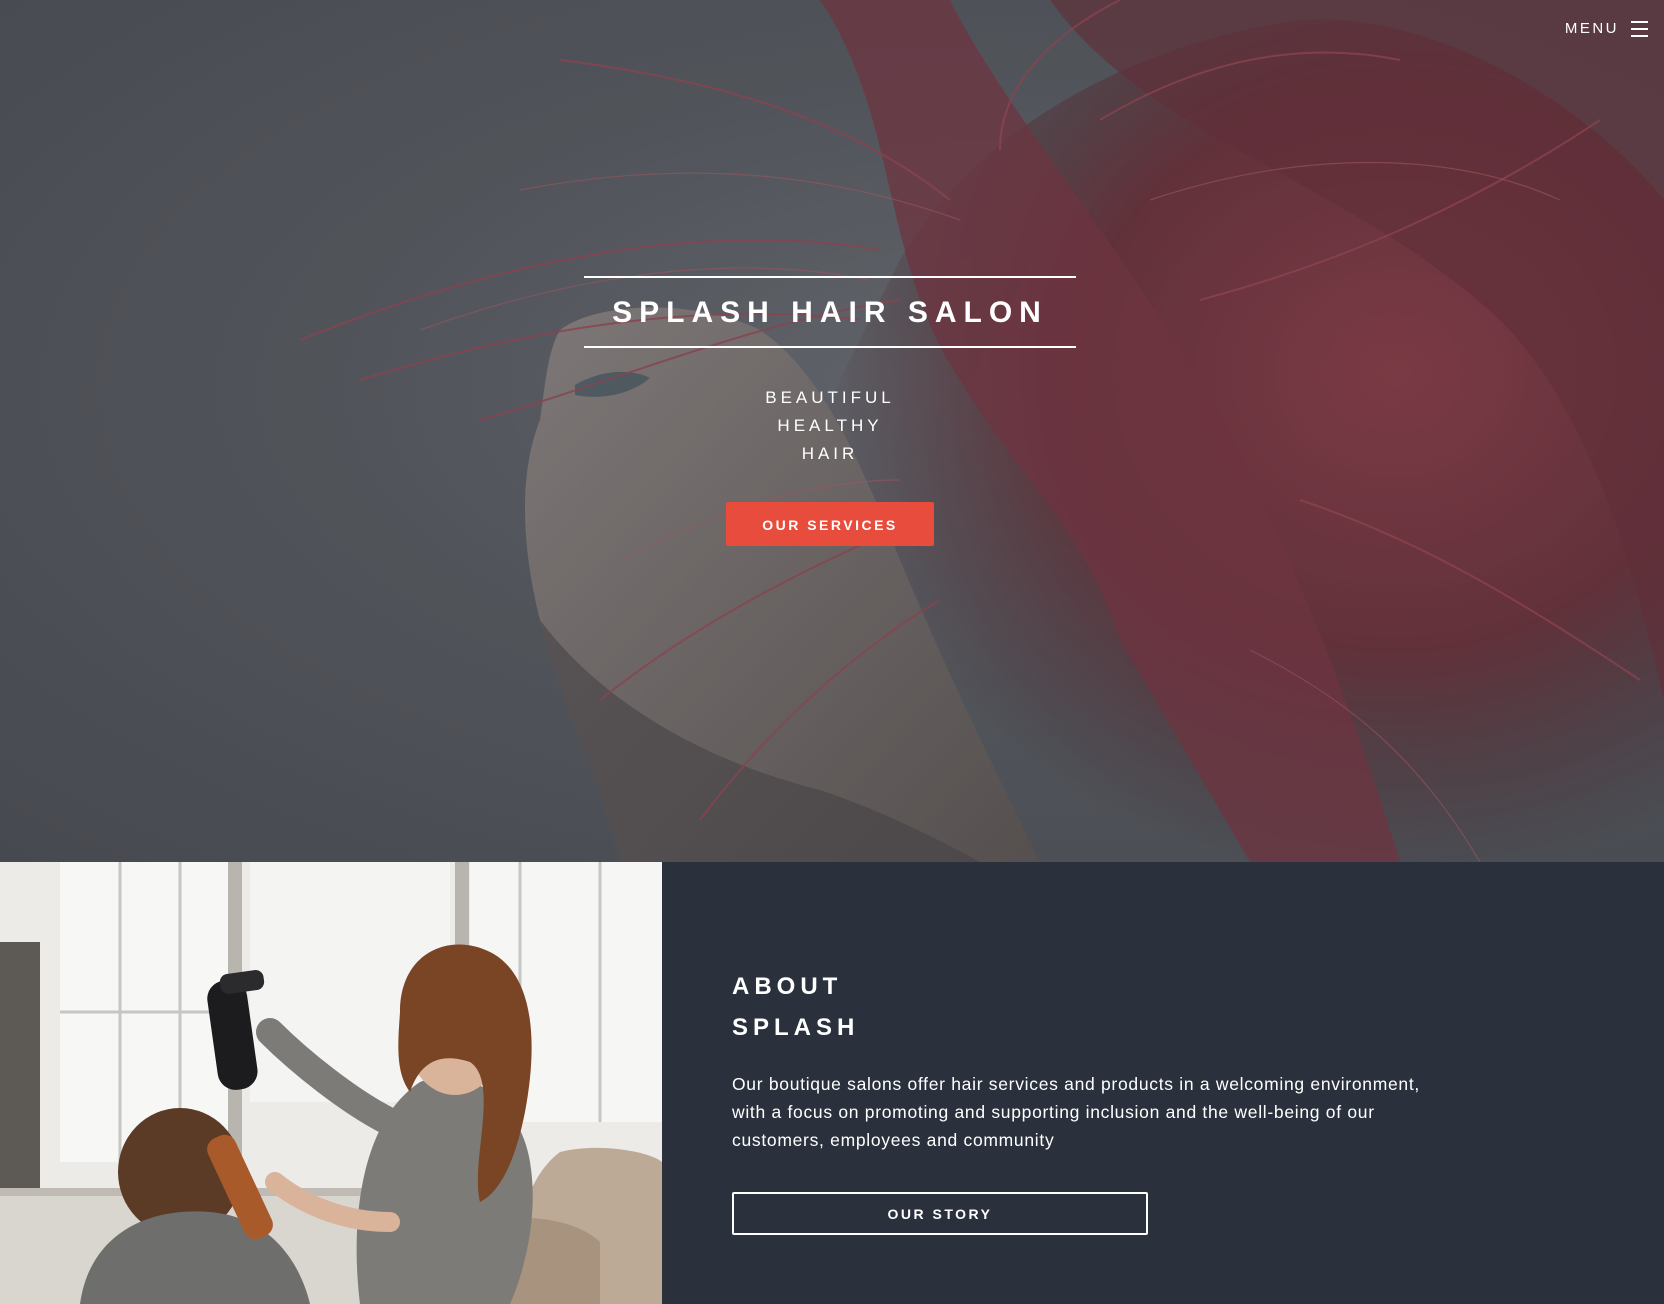 The image size is (1664, 1304). What do you see at coordinates (1082, 1007) in the screenshot?
I see `about-heading: ABOUT SPLASH` at bounding box center [1082, 1007].